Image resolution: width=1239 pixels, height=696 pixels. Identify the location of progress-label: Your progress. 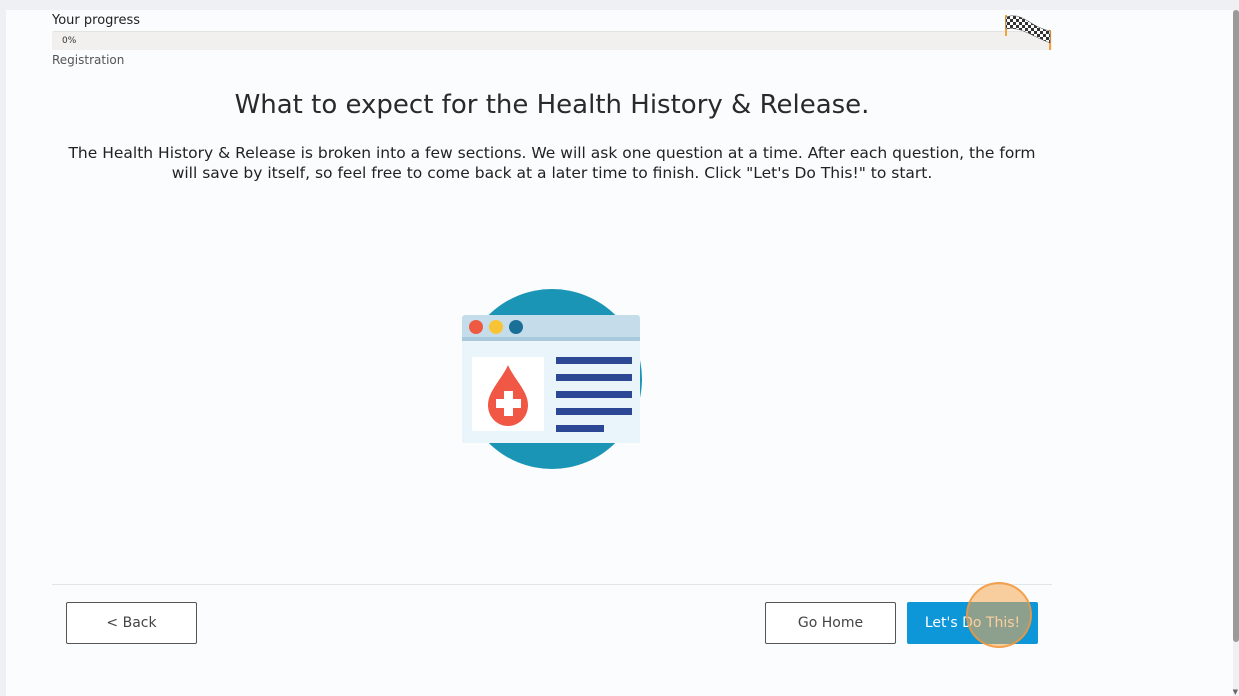
(96, 20).